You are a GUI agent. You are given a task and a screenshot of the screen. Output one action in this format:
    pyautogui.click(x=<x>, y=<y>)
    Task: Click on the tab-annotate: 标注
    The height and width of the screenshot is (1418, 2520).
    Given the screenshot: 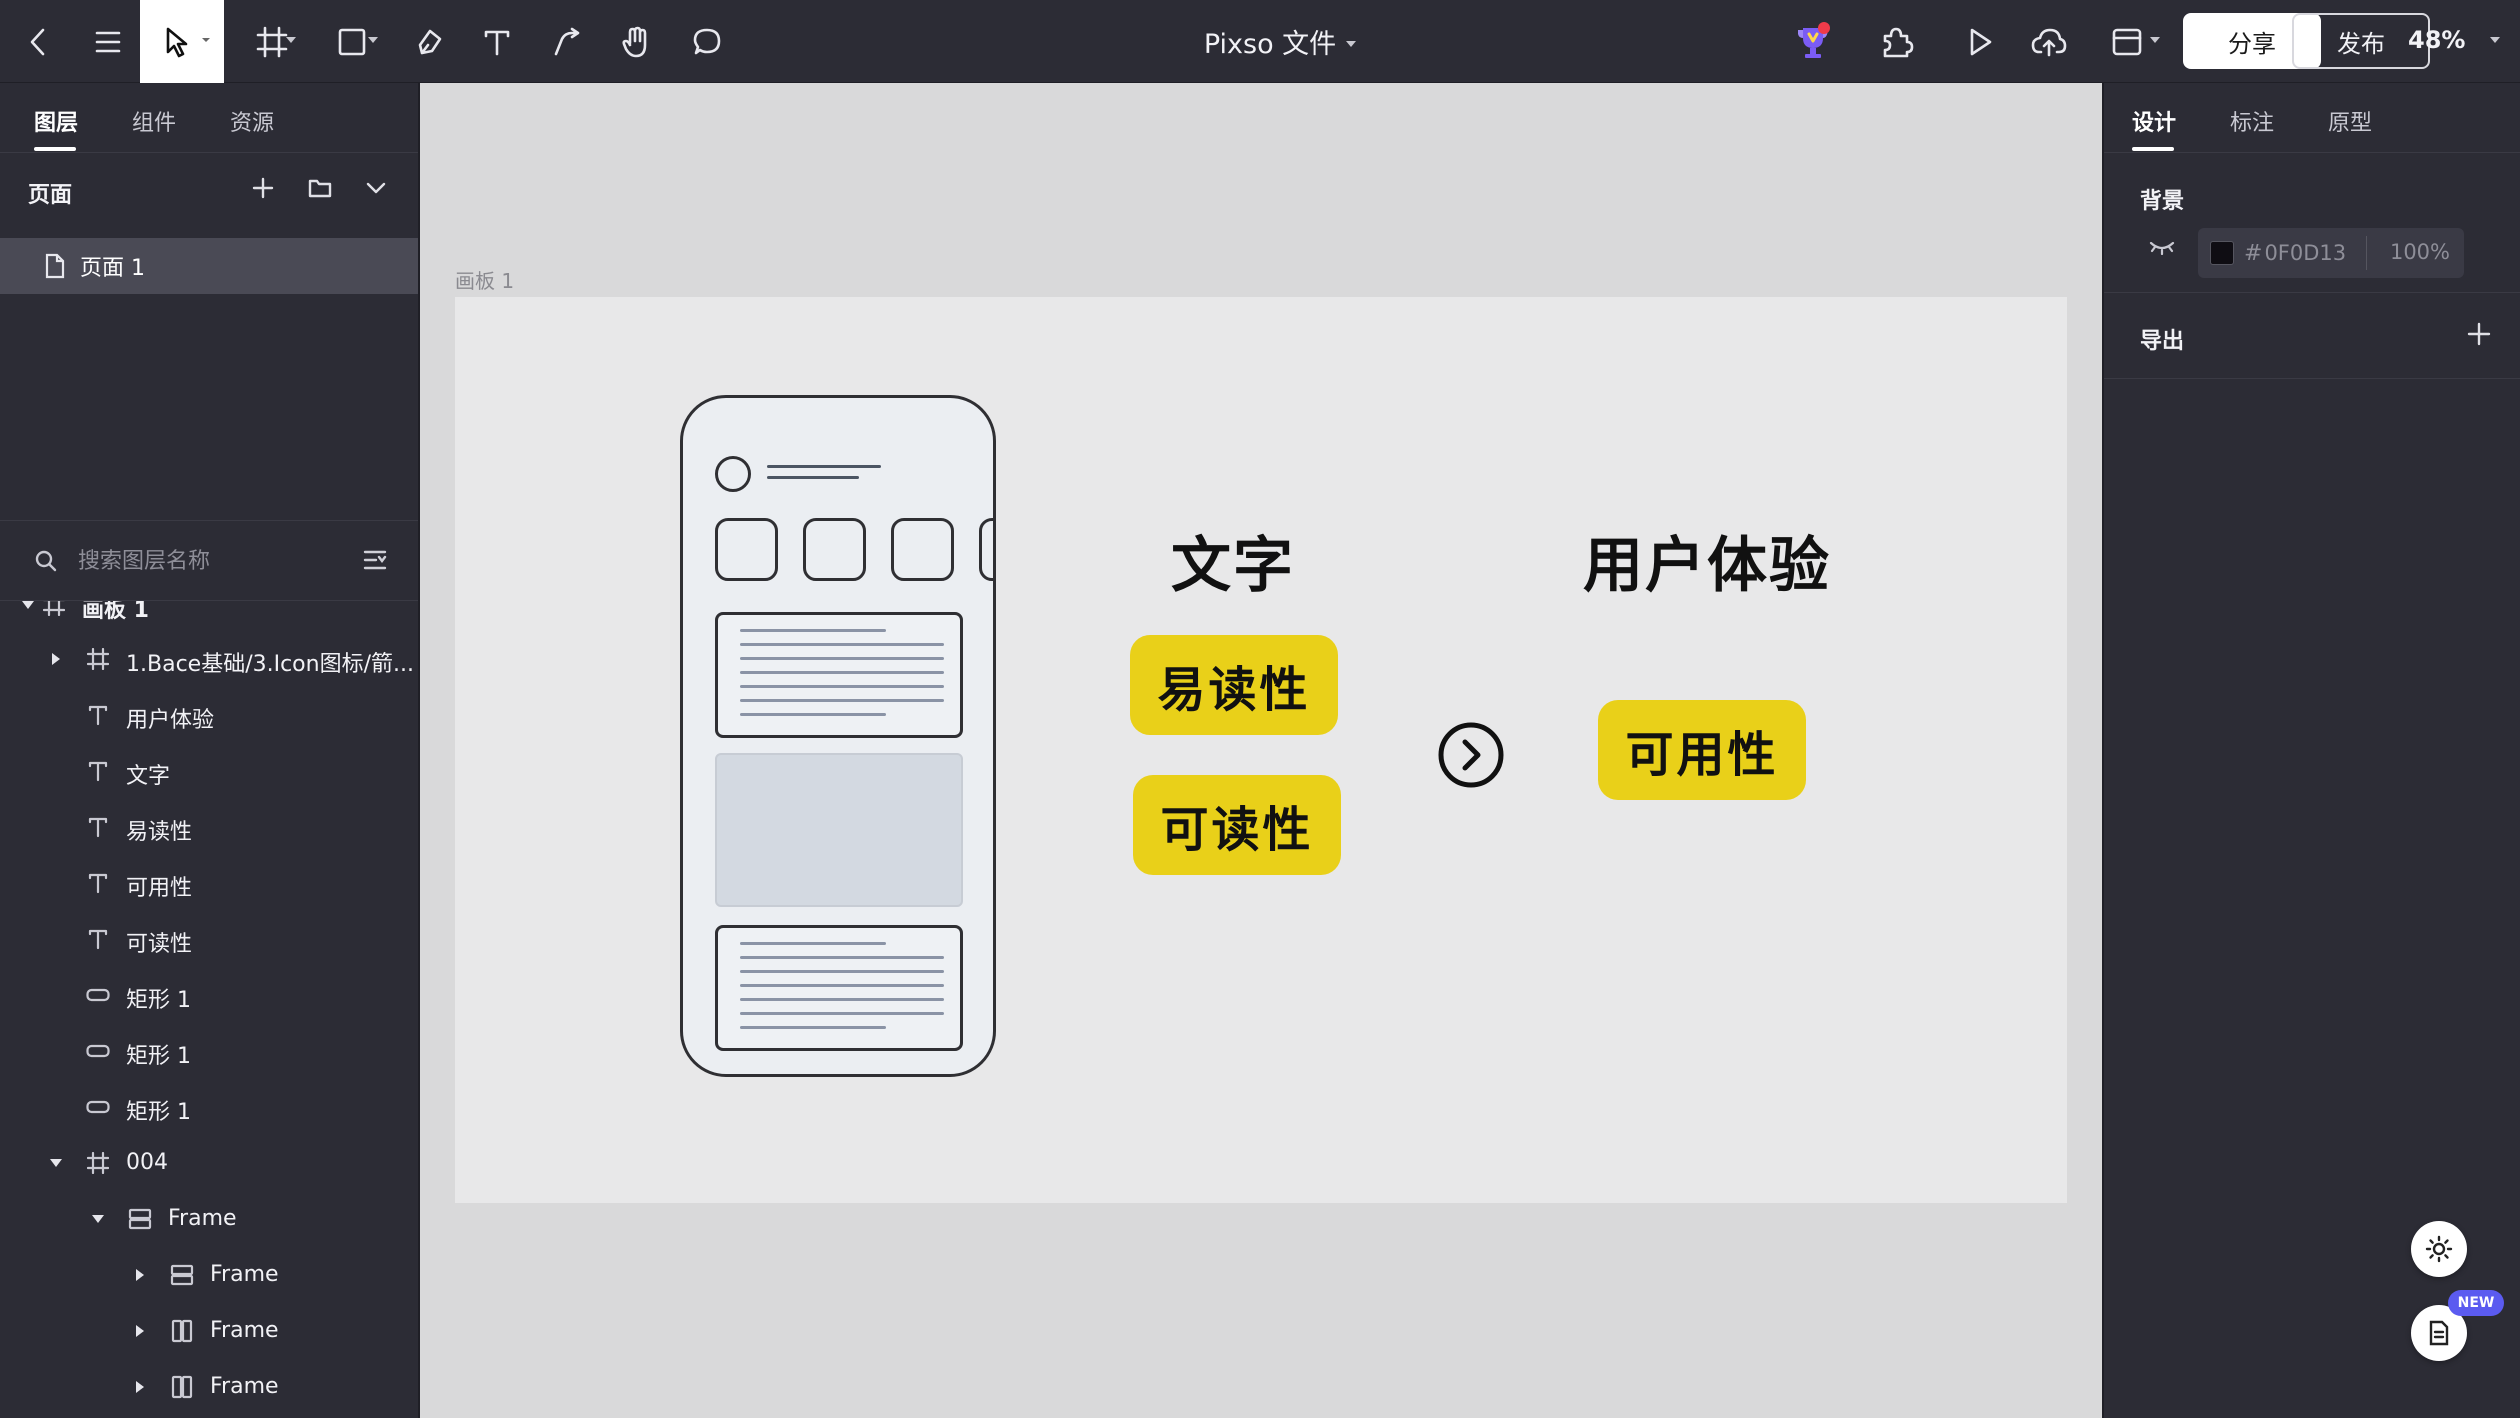 What is the action you would take?
    pyautogui.click(x=2252, y=121)
    